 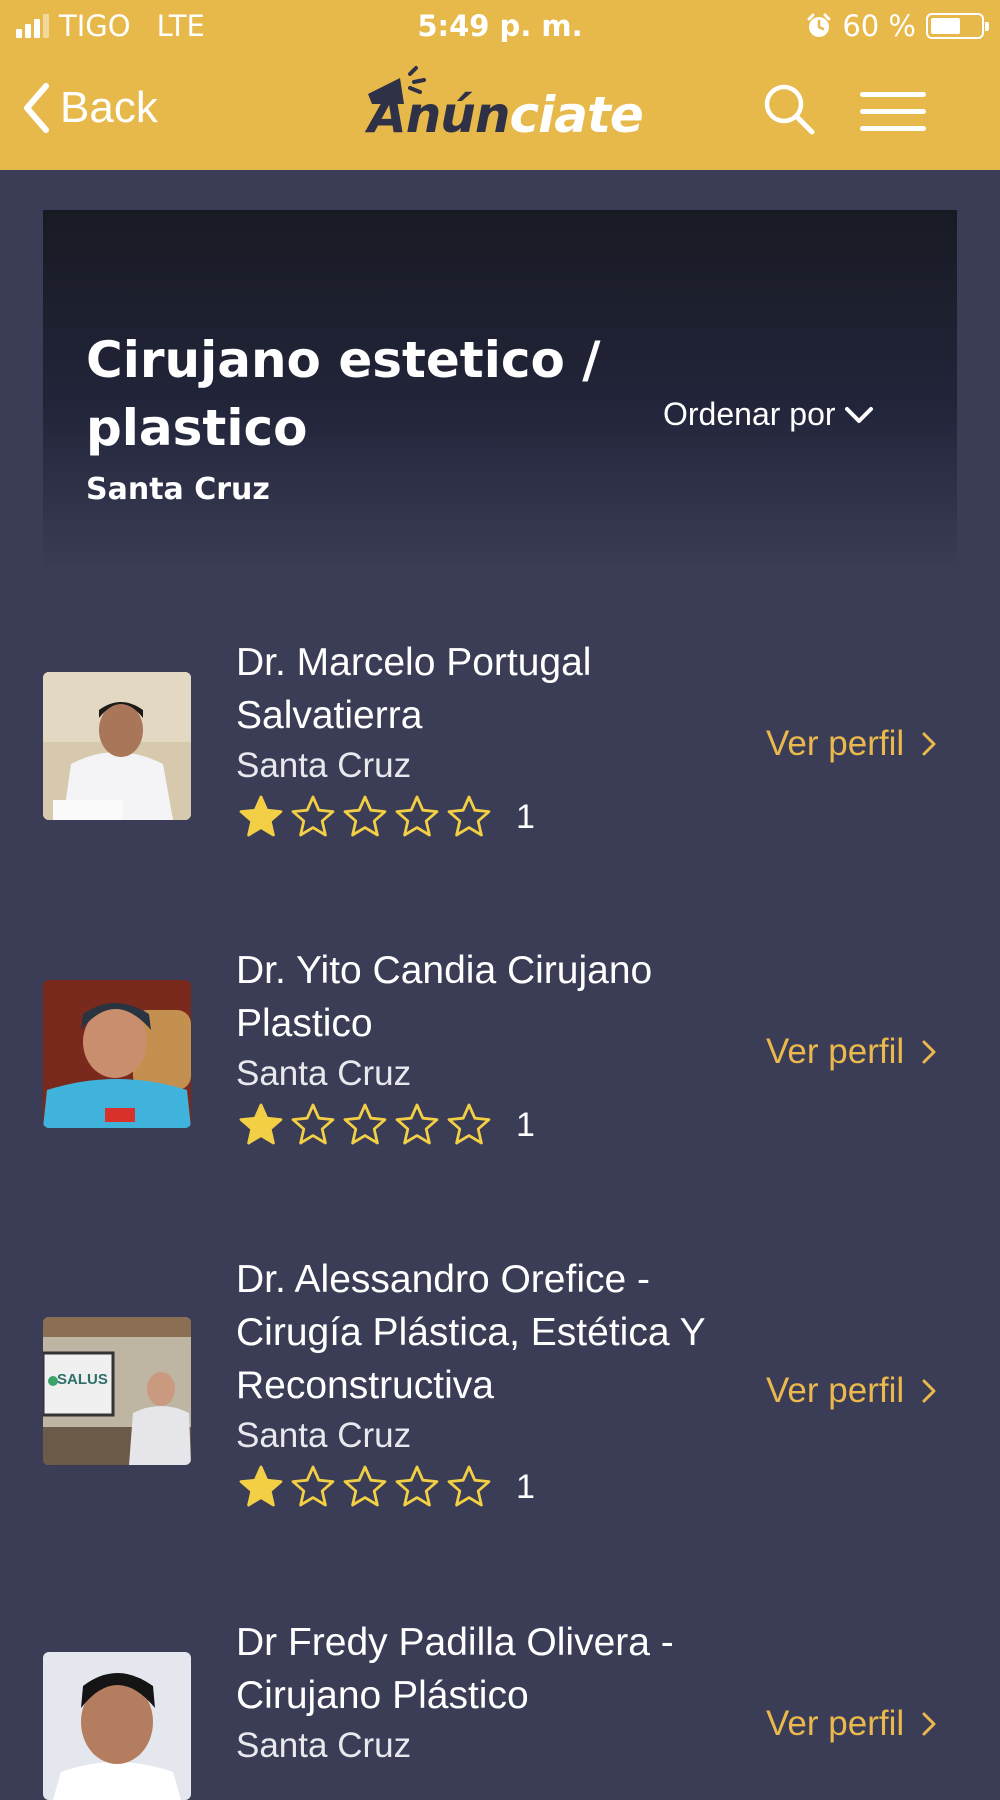 I want to click on chevron-down-icon, so click(x=858, y=414).